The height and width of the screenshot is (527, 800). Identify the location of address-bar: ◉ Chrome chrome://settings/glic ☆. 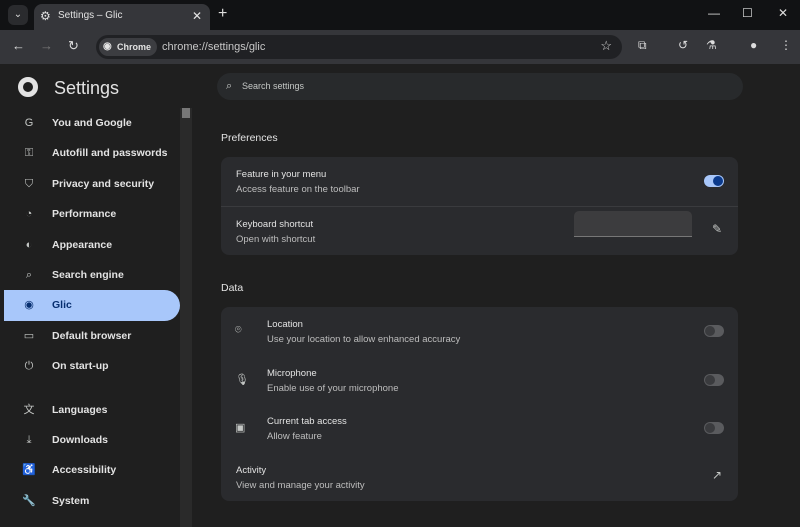
(359, 47).